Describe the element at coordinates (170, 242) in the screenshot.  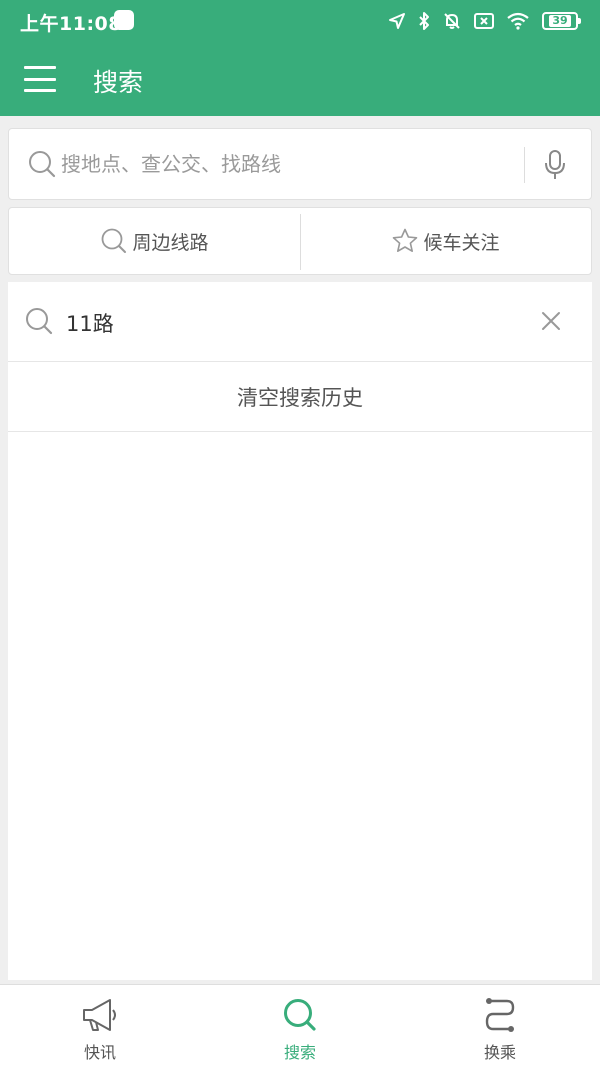
I see `tab-nearby-lines-label: 周边线路` at that location.